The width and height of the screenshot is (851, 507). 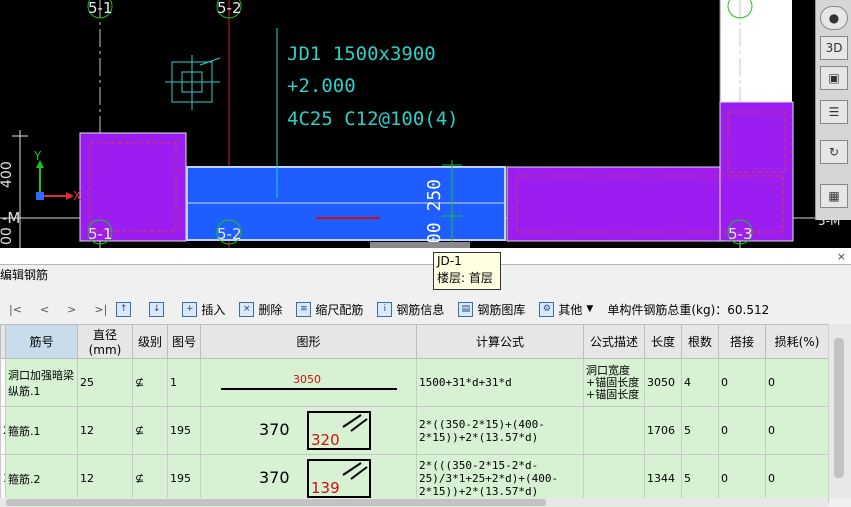 What do you see at coordinates (44, 309) in the screenshot?
I see `nav-prev-button: <` at bounding box center [44, 309].